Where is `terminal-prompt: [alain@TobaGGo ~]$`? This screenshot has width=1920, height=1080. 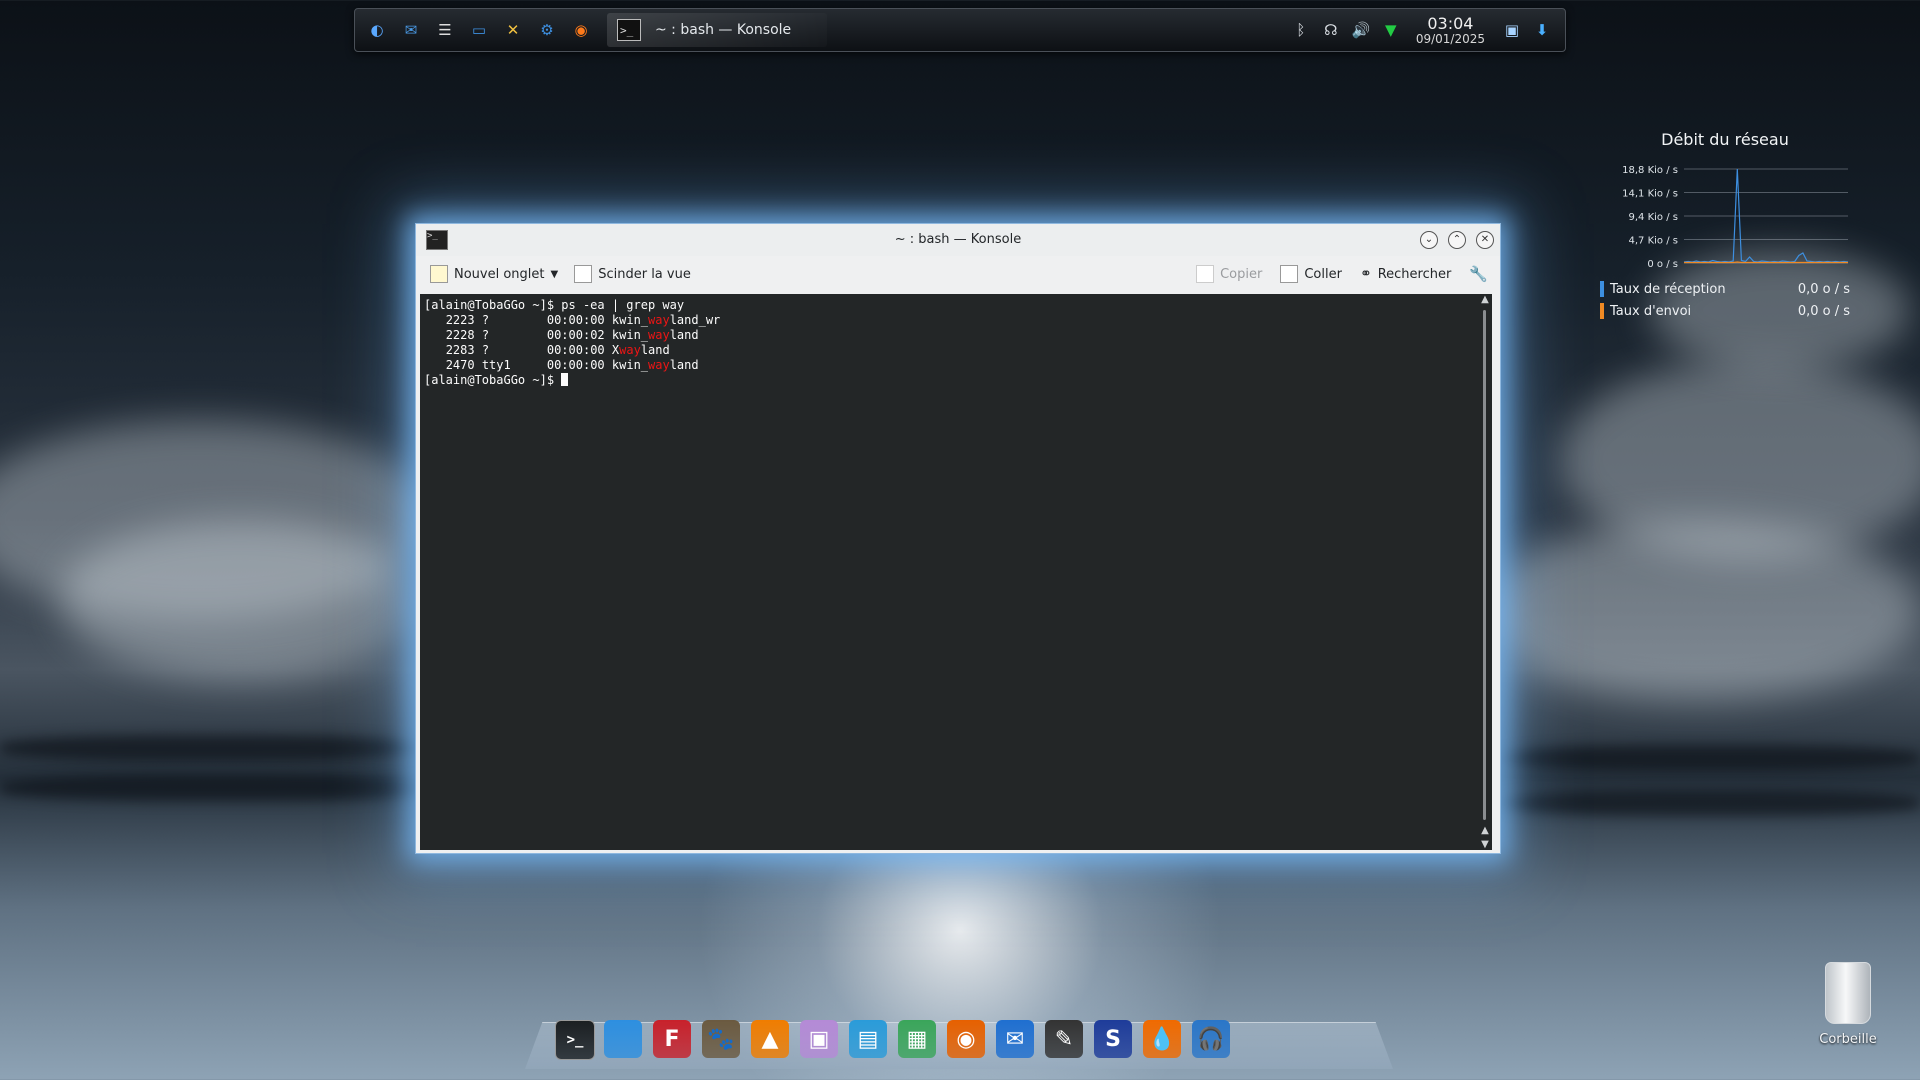 terminal-prompt: [alain@TobaGGo ~]$ is located at coordinates (493, 380).